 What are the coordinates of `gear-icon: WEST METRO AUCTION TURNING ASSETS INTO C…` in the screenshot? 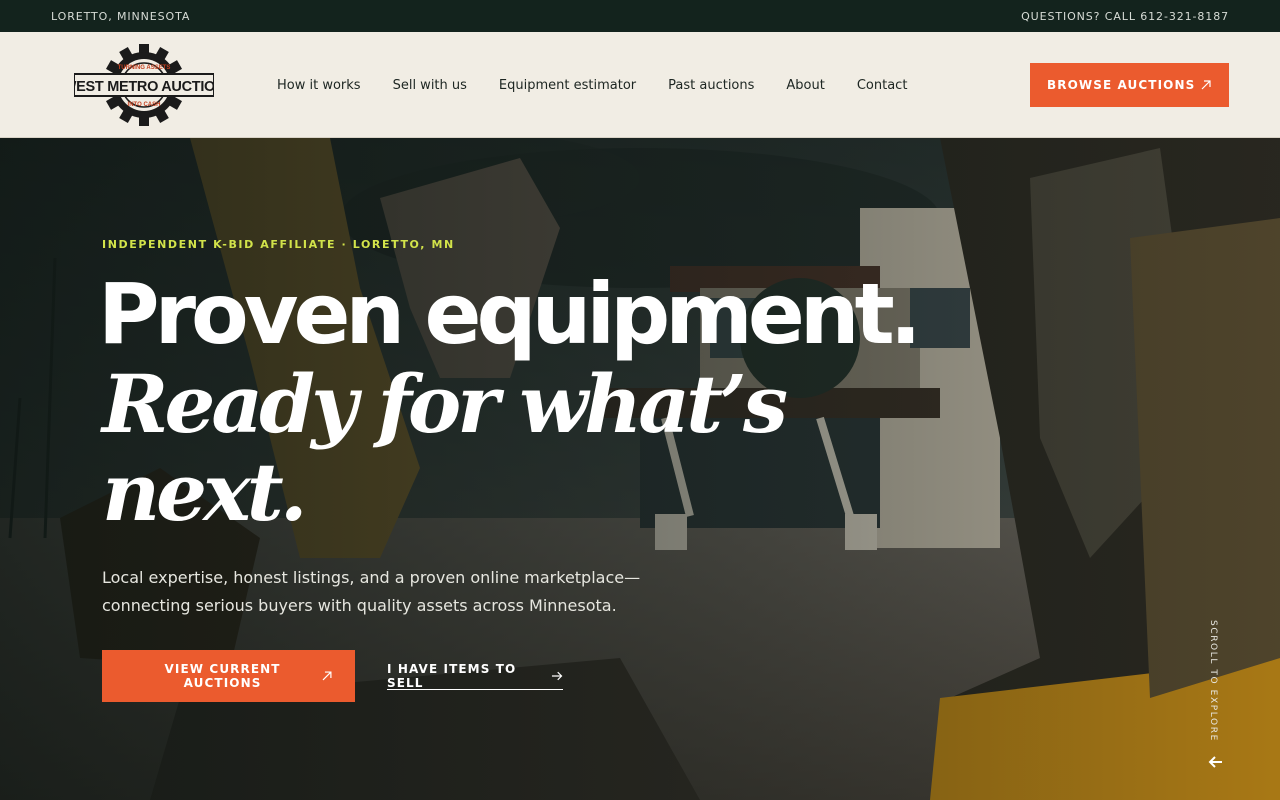 It's located at (144, 85).